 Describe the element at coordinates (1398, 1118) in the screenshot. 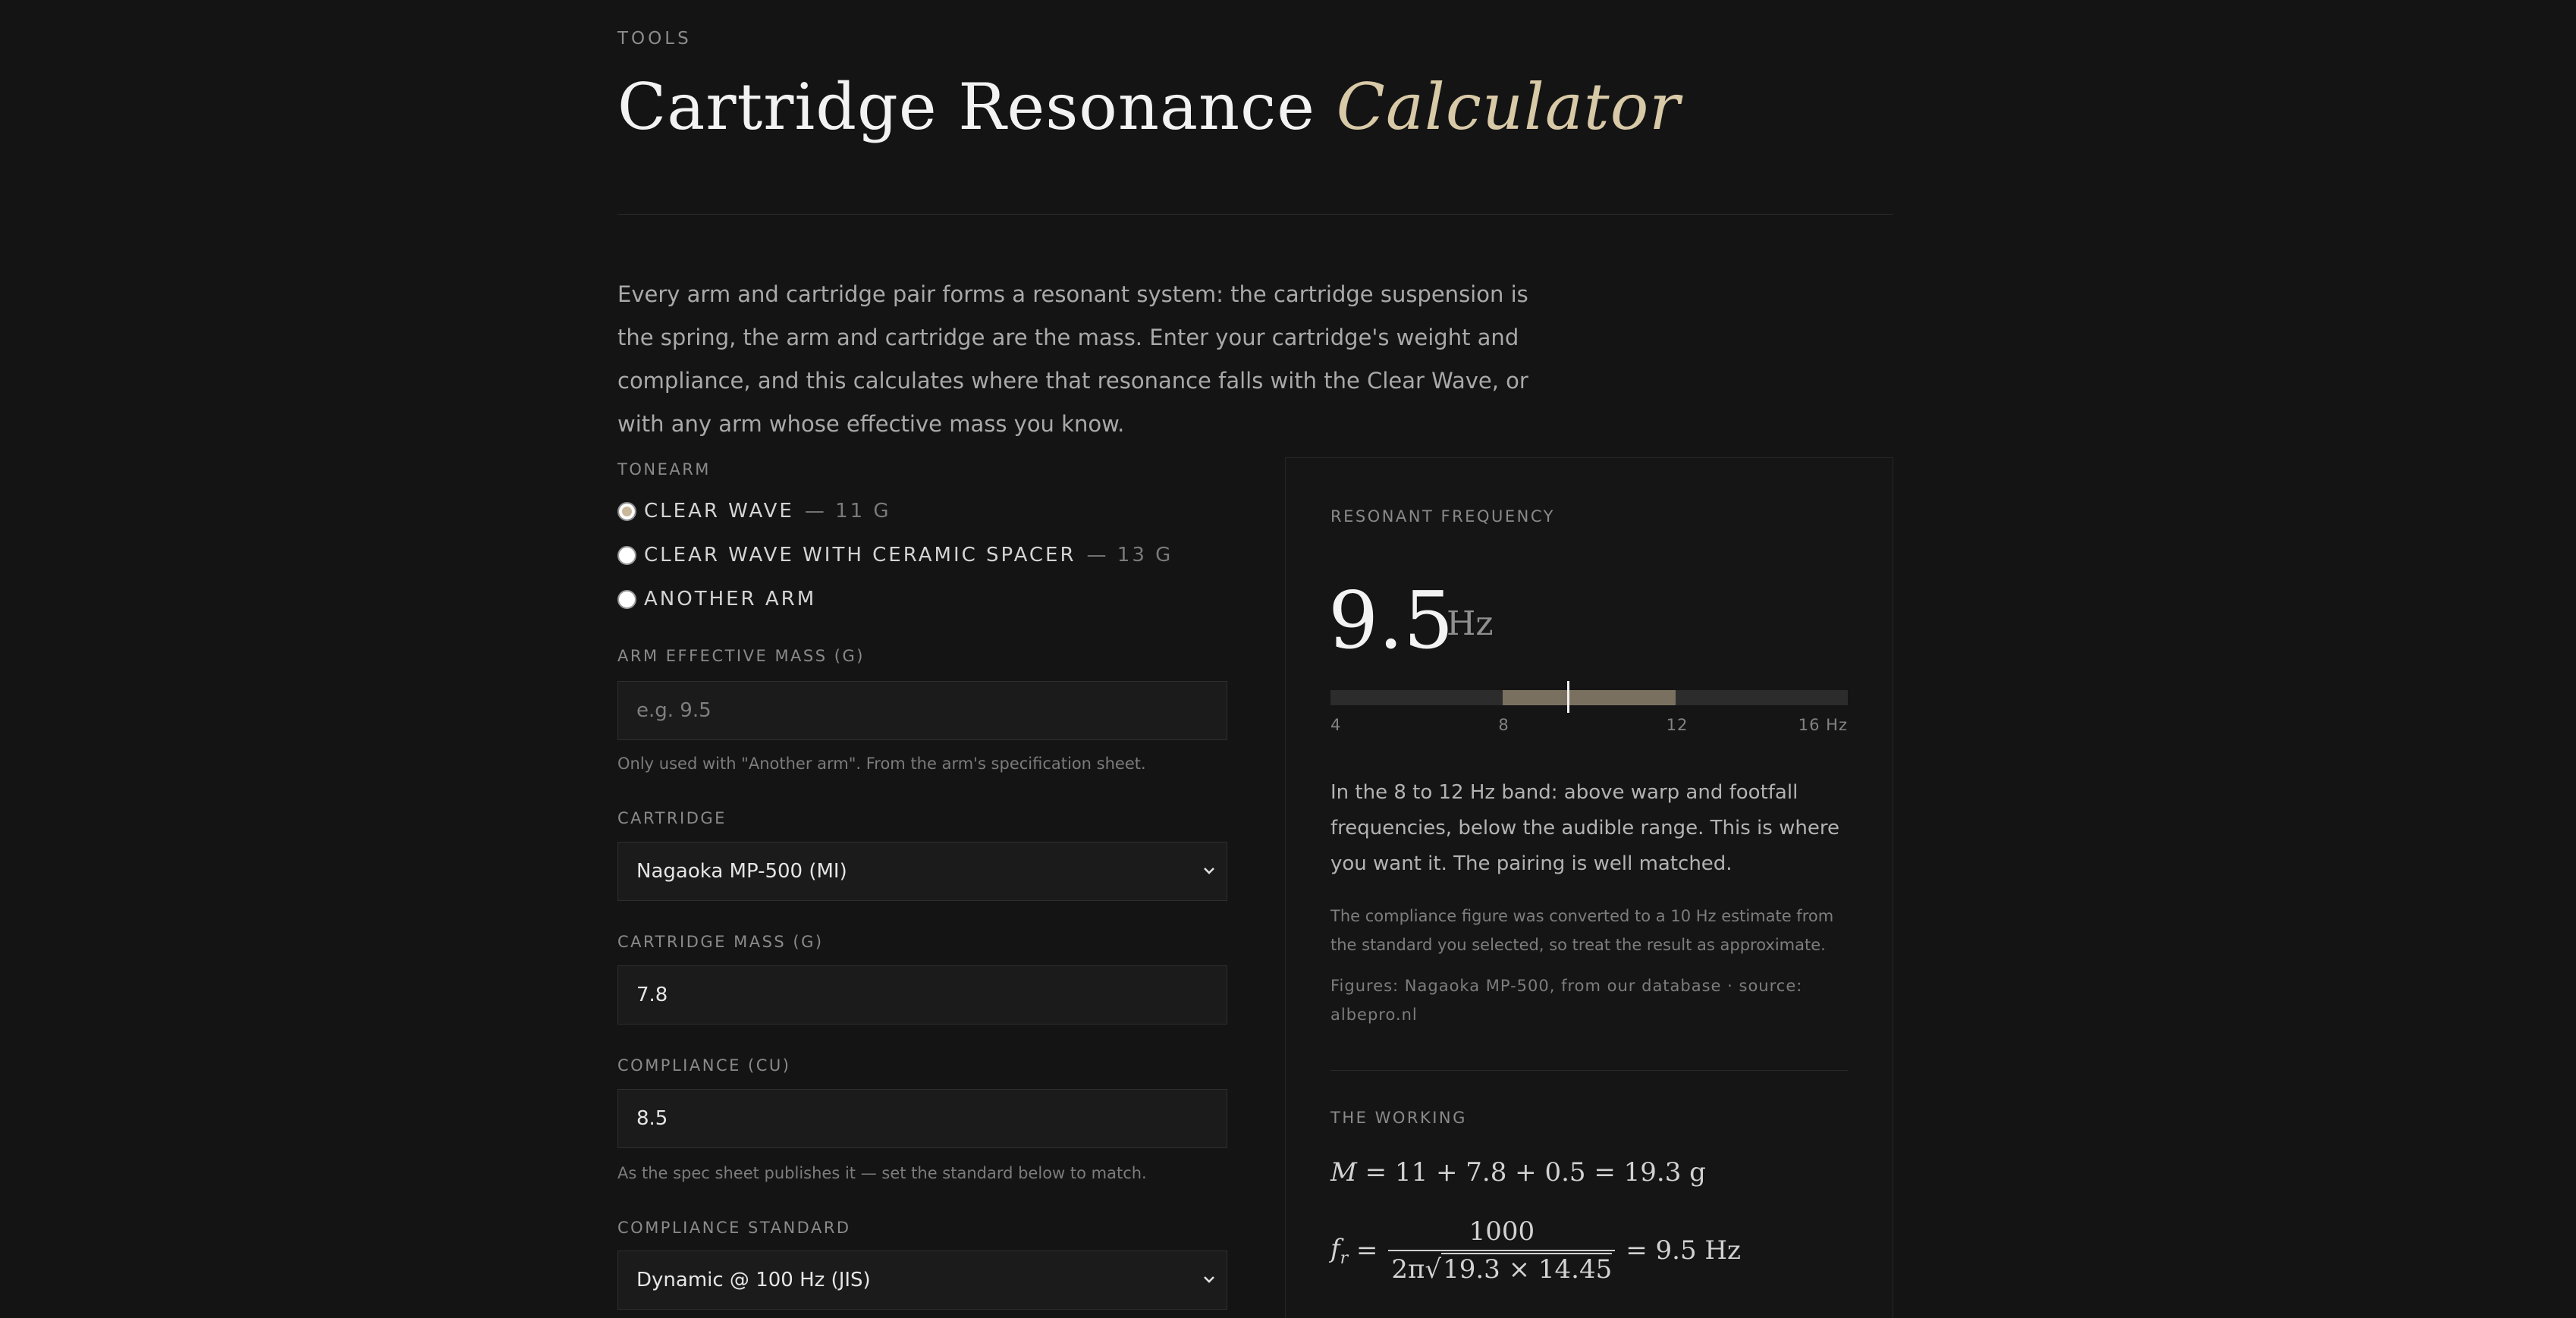

I see `working-label: THE WORKING` at that location.